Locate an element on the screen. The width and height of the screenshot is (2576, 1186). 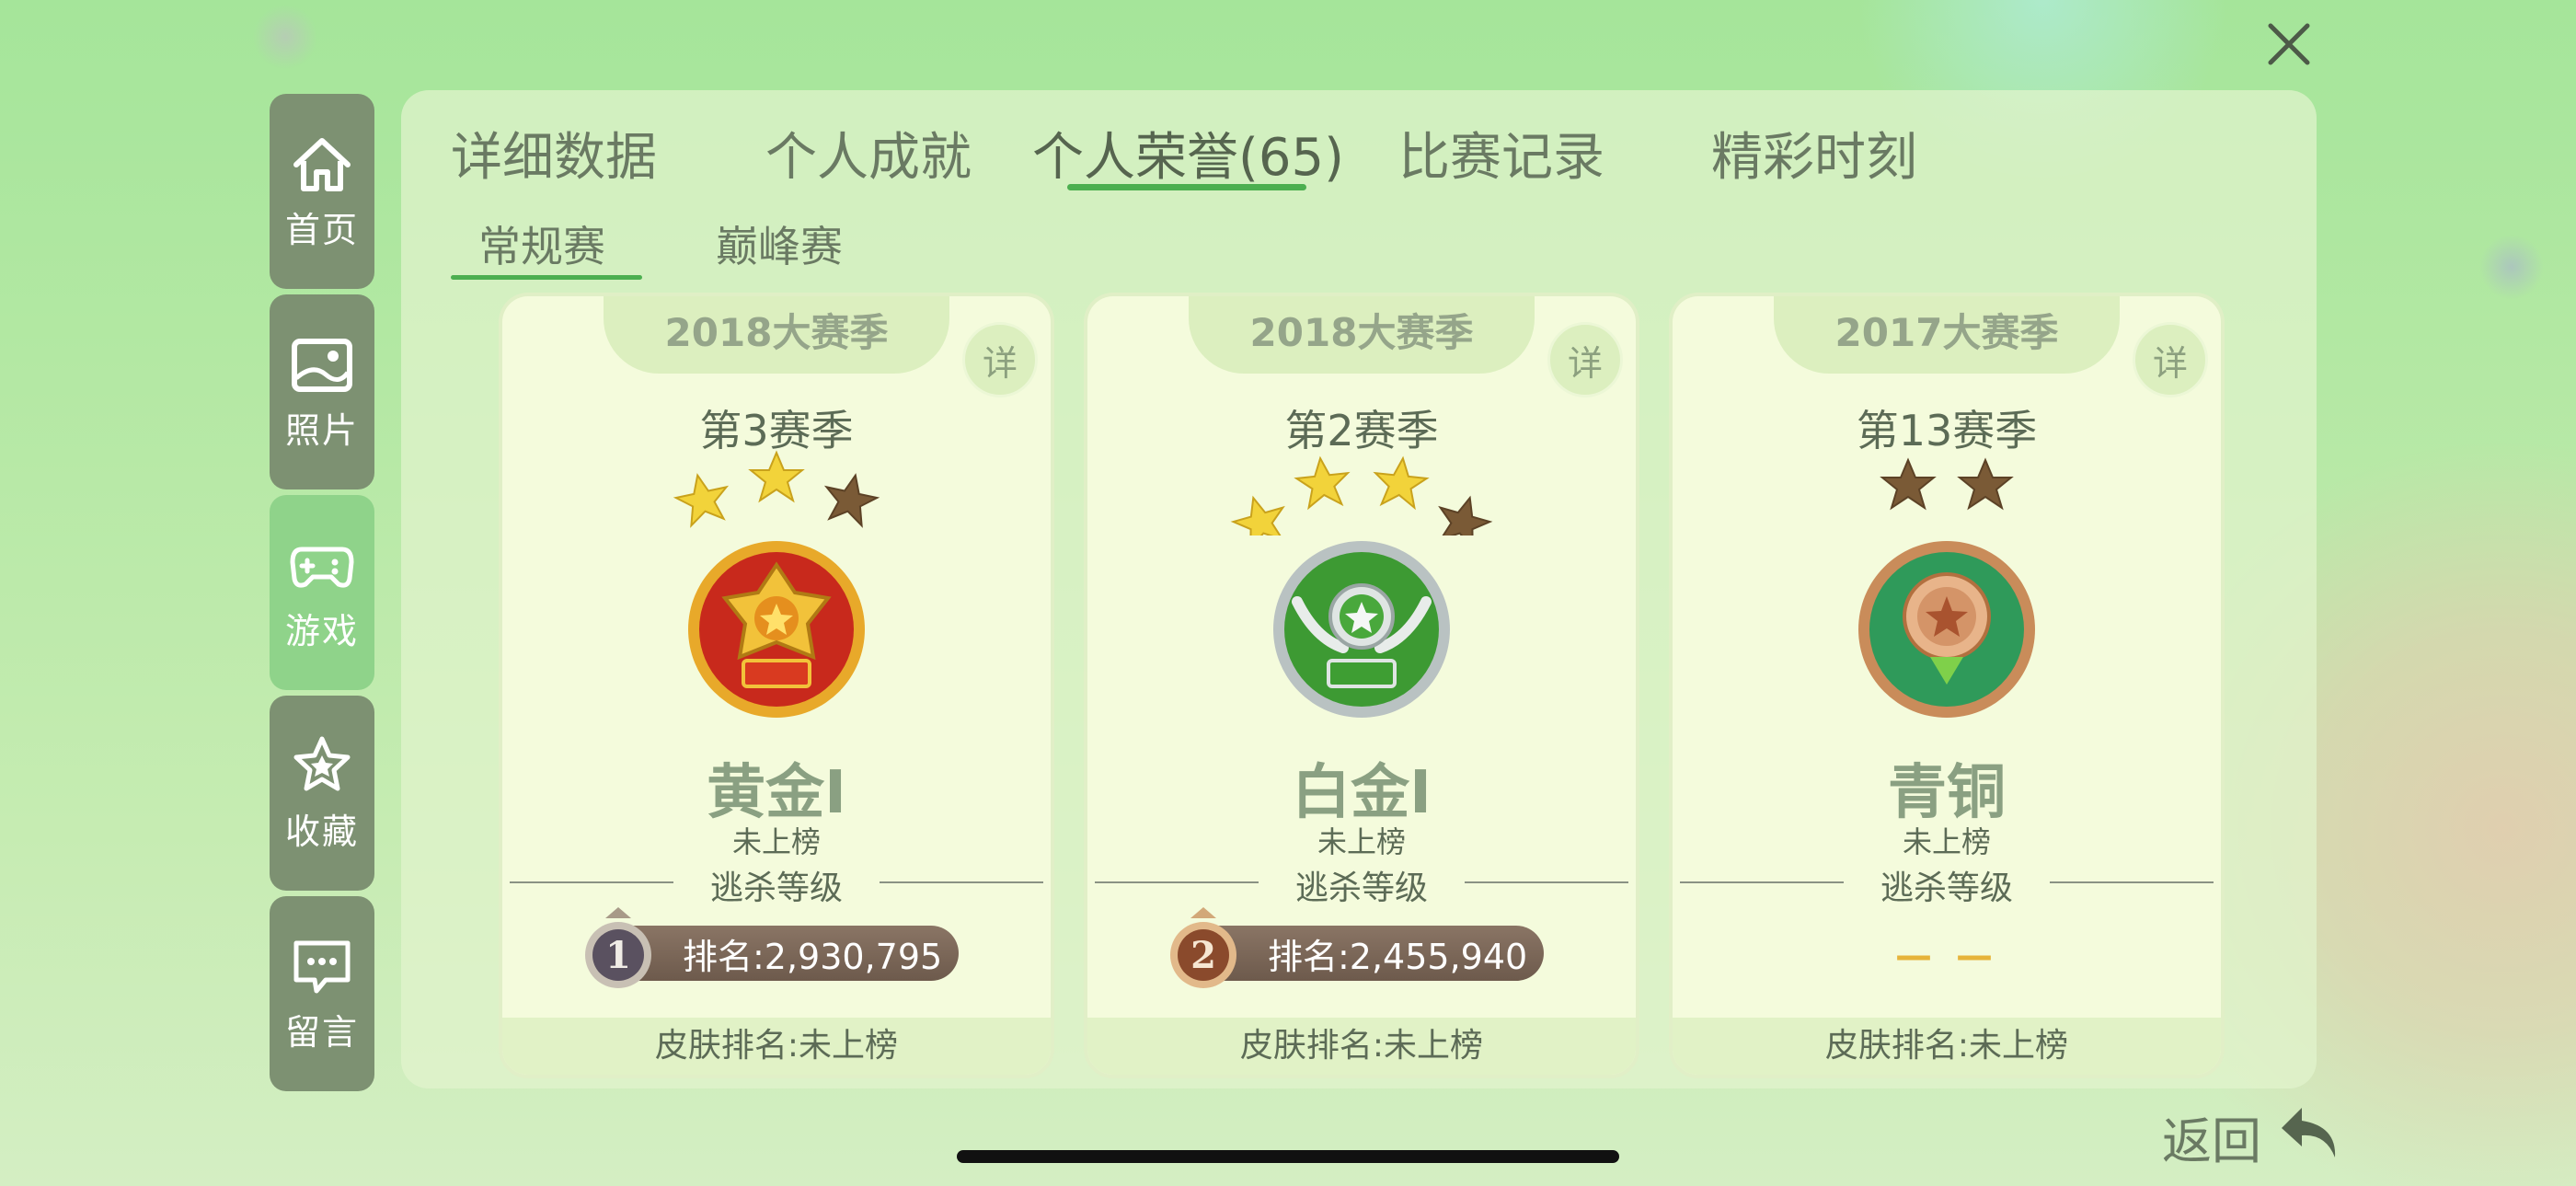
home-icon is located at coordinates (322, 164).